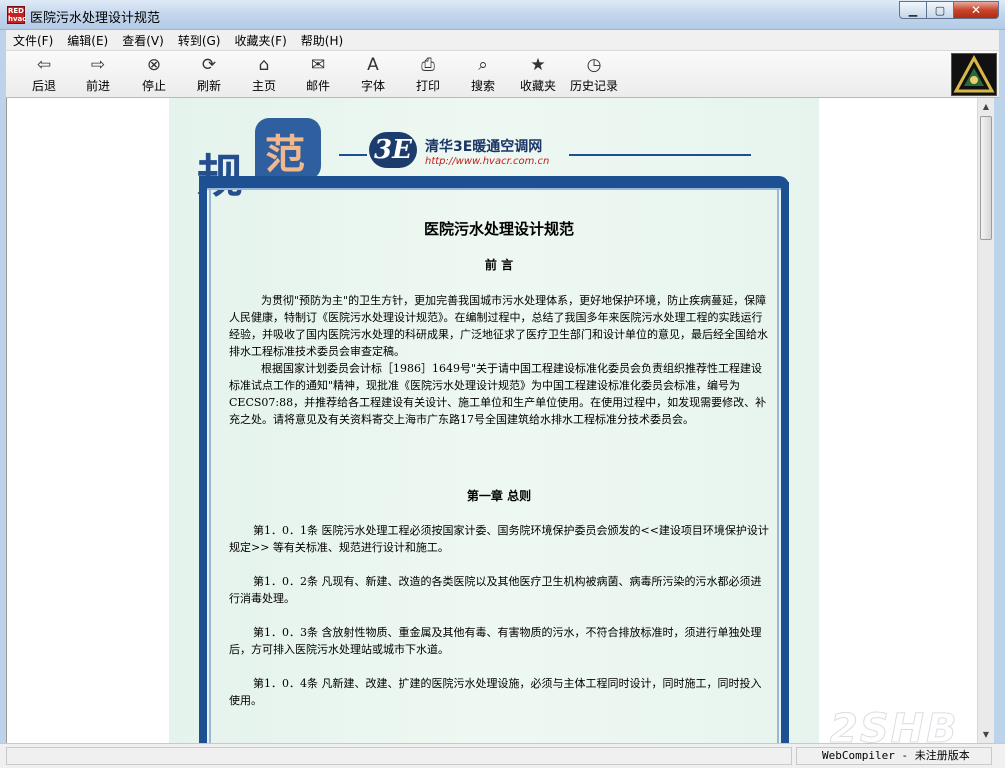 This screenshot has width=1005, height=768. Describe the element at coordinates (203, 460) in the screenshot. I see `frame-left` at that location.